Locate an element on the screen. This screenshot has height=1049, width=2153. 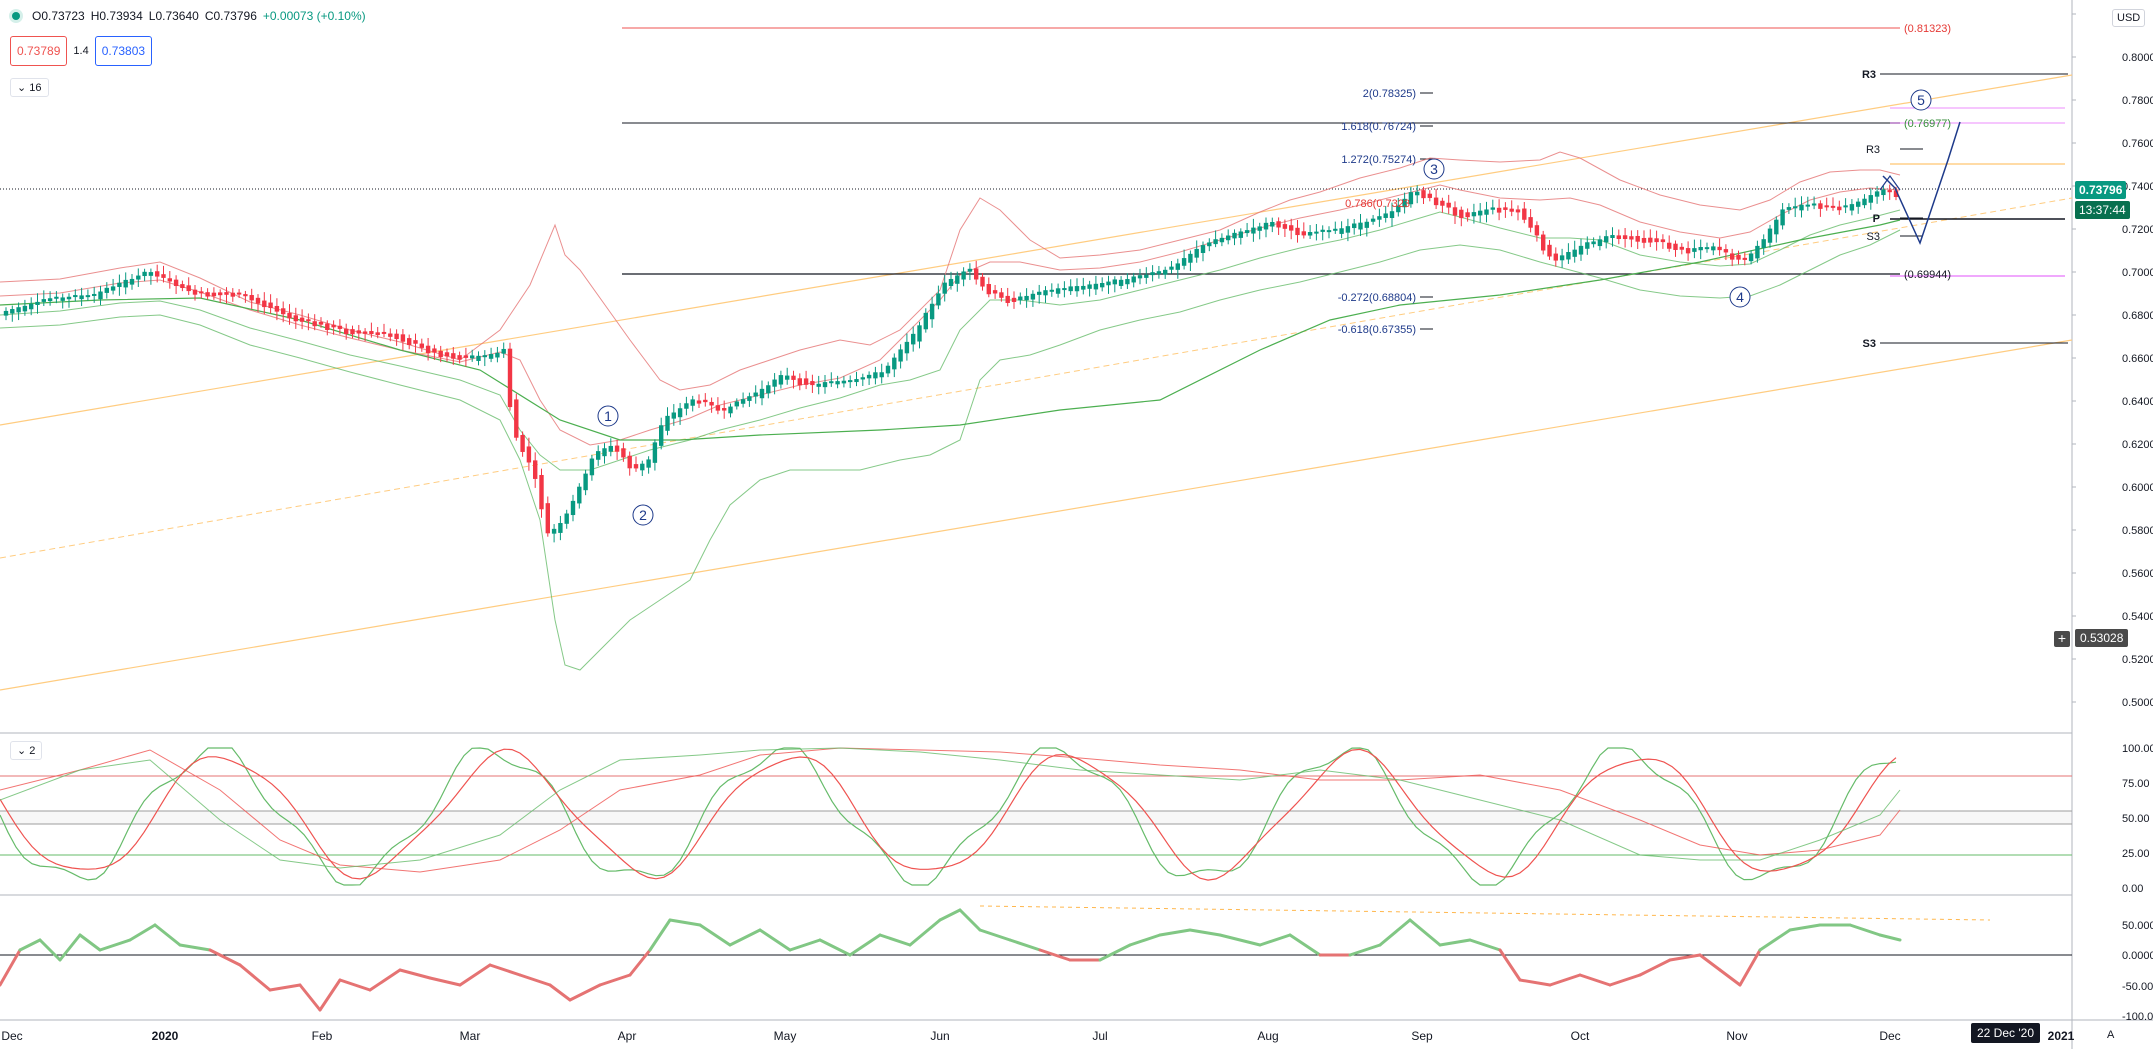
chevron-down-icon: ⌄ is located at coordinates (22, 751).